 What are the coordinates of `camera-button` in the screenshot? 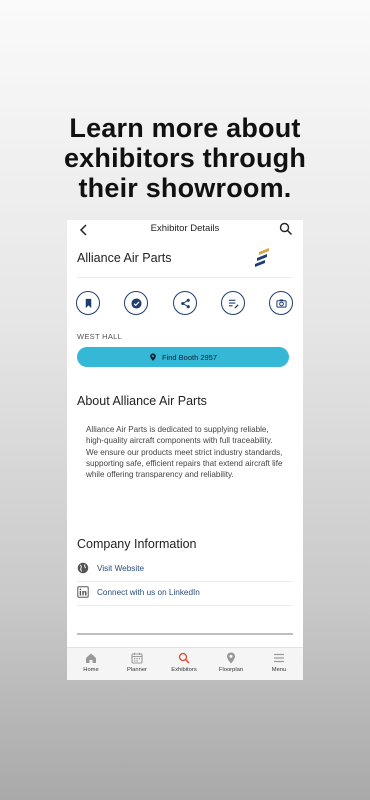 It's located at (281, 303).